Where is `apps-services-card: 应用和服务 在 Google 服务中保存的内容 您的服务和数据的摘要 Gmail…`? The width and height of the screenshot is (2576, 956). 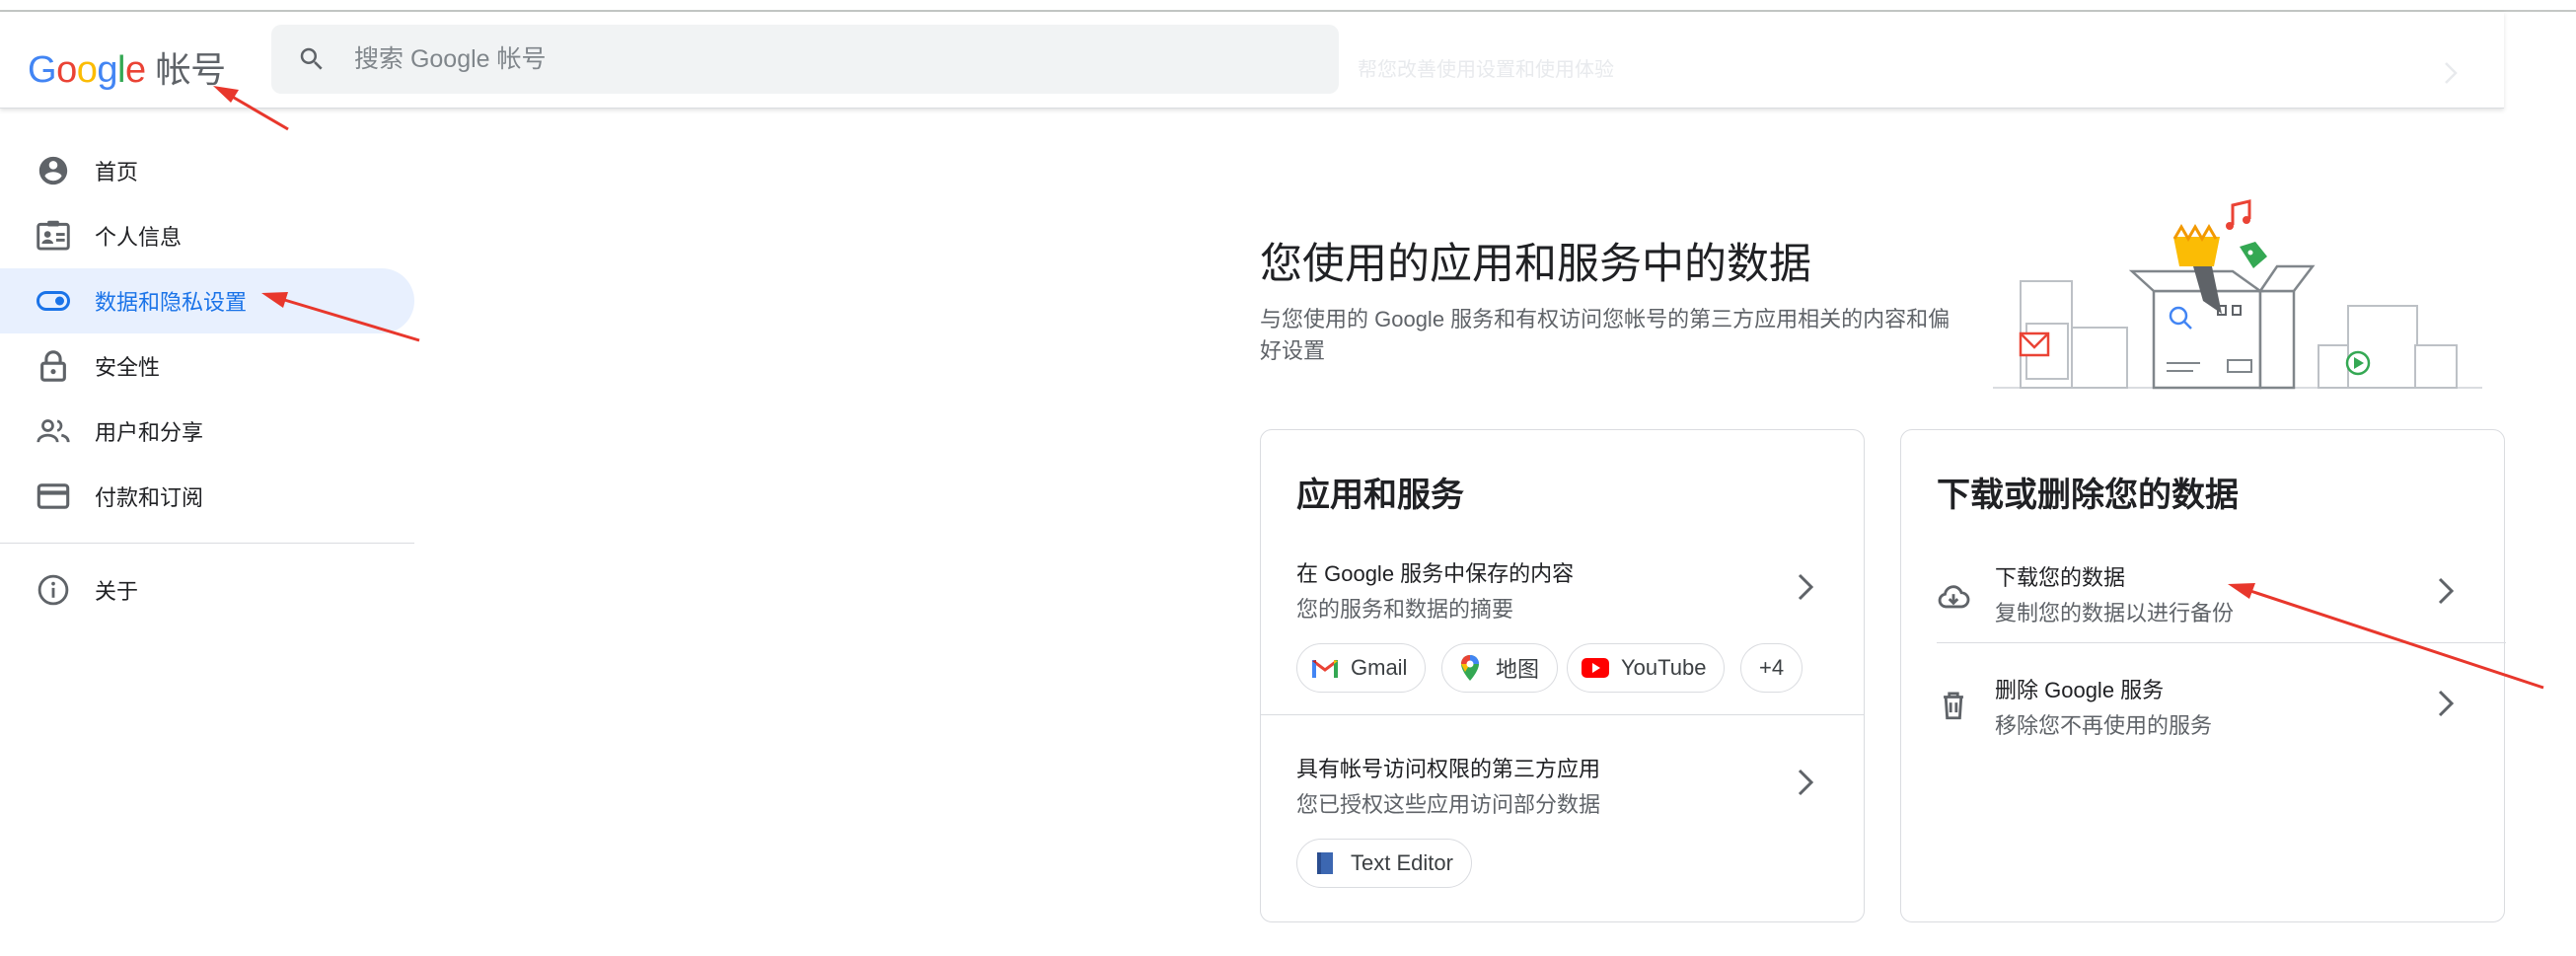
apps-services-card: 应用和服务 在 Google 服务中保存的内容 您的服务和数据的摘要 Gmail… is located at coordinates (1562, 676).